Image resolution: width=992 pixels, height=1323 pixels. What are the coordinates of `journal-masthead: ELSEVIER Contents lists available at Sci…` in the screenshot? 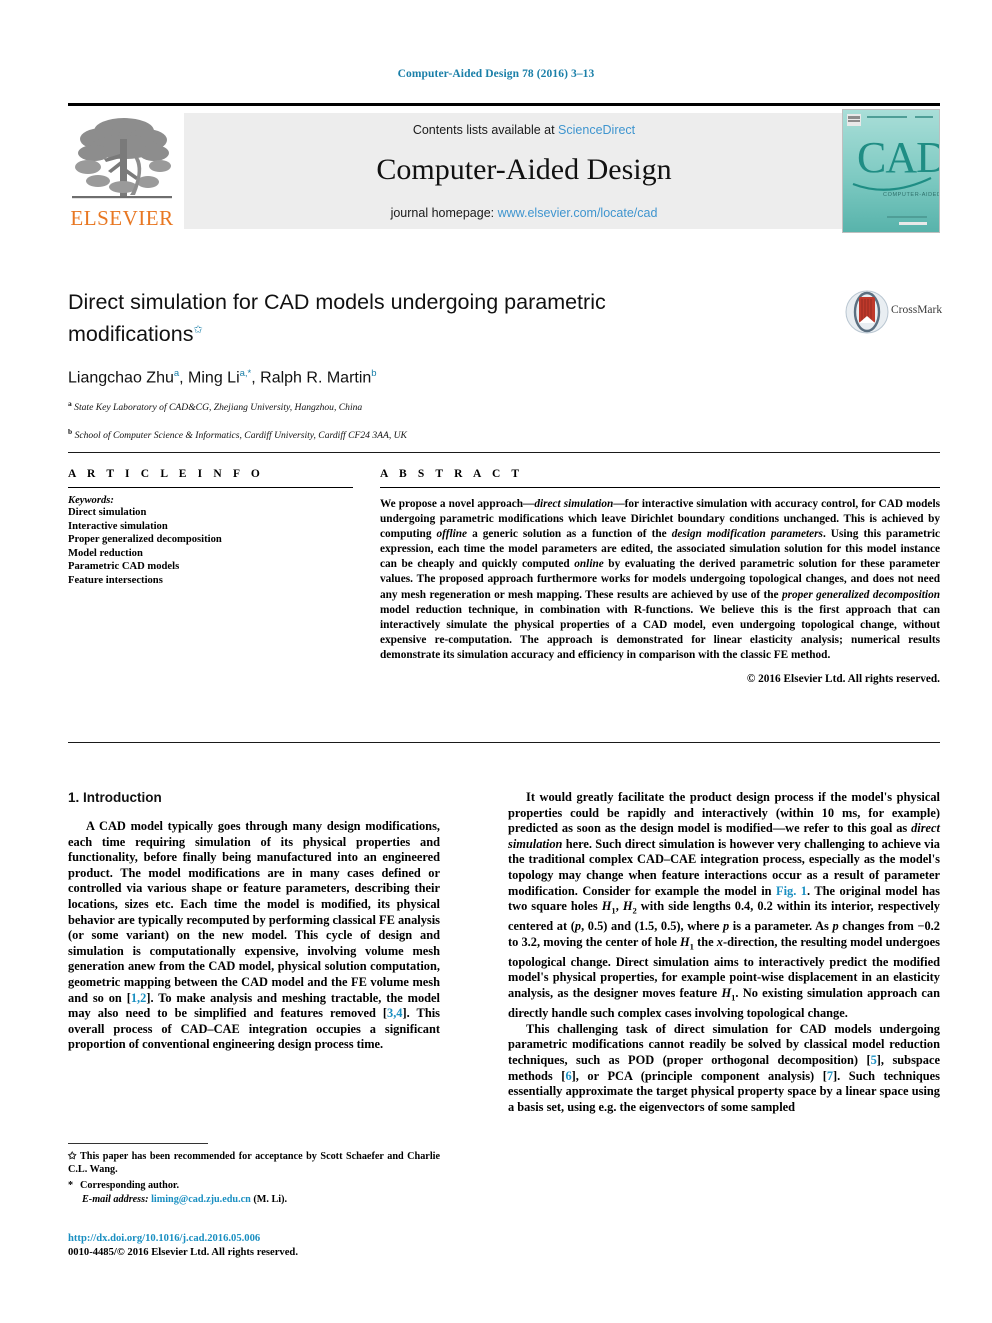 It's located at (504, 168).